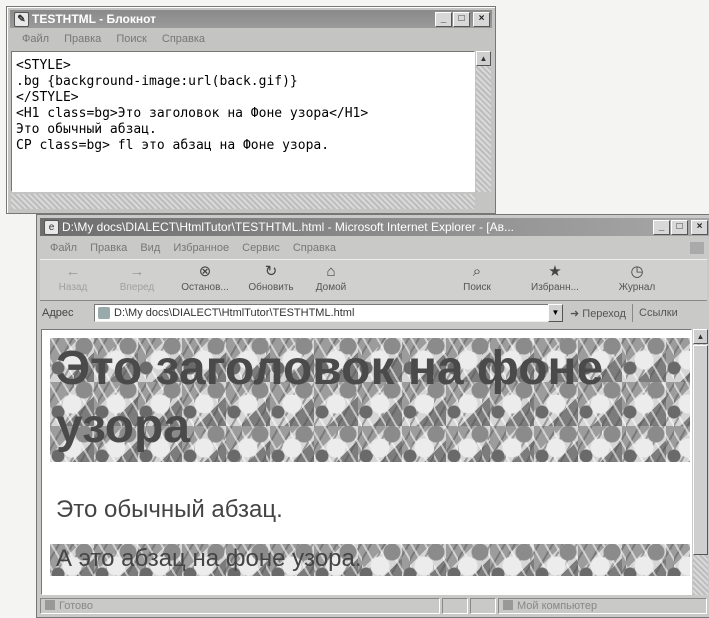 This screenshot has width=709, height=618. I want to click on home-button: ⌂ Домой, so click(331, 277).